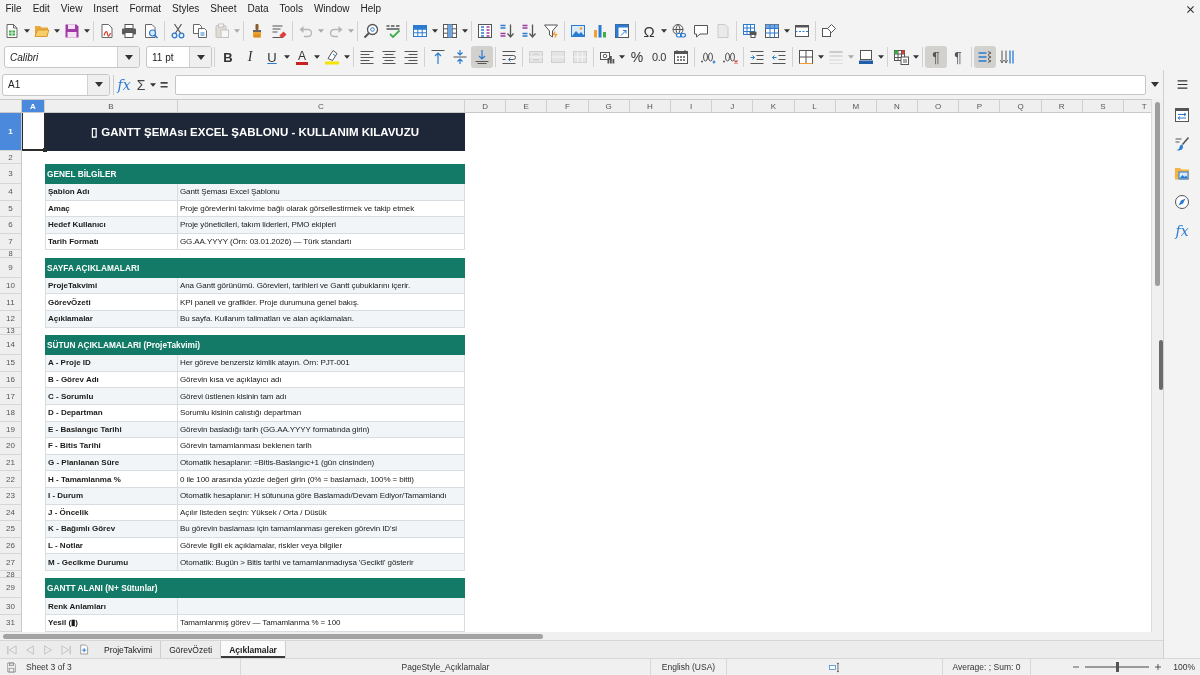  I want to click on bold-button: B, so click(228, 57).